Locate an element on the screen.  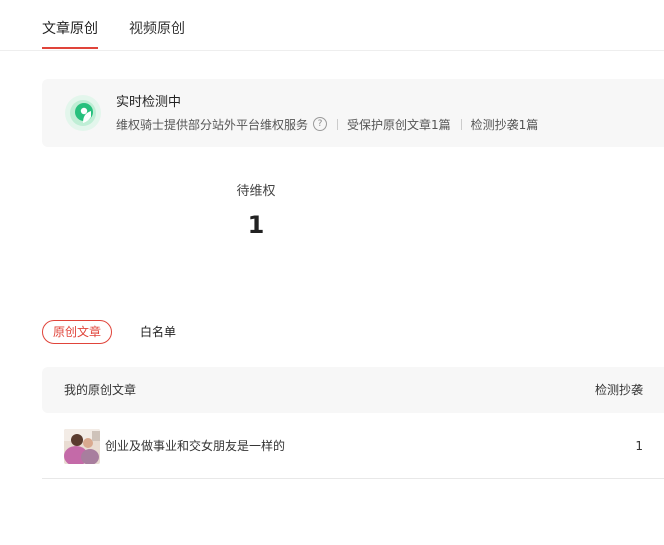
tab-active-underline is located at coordinates (70, 48).